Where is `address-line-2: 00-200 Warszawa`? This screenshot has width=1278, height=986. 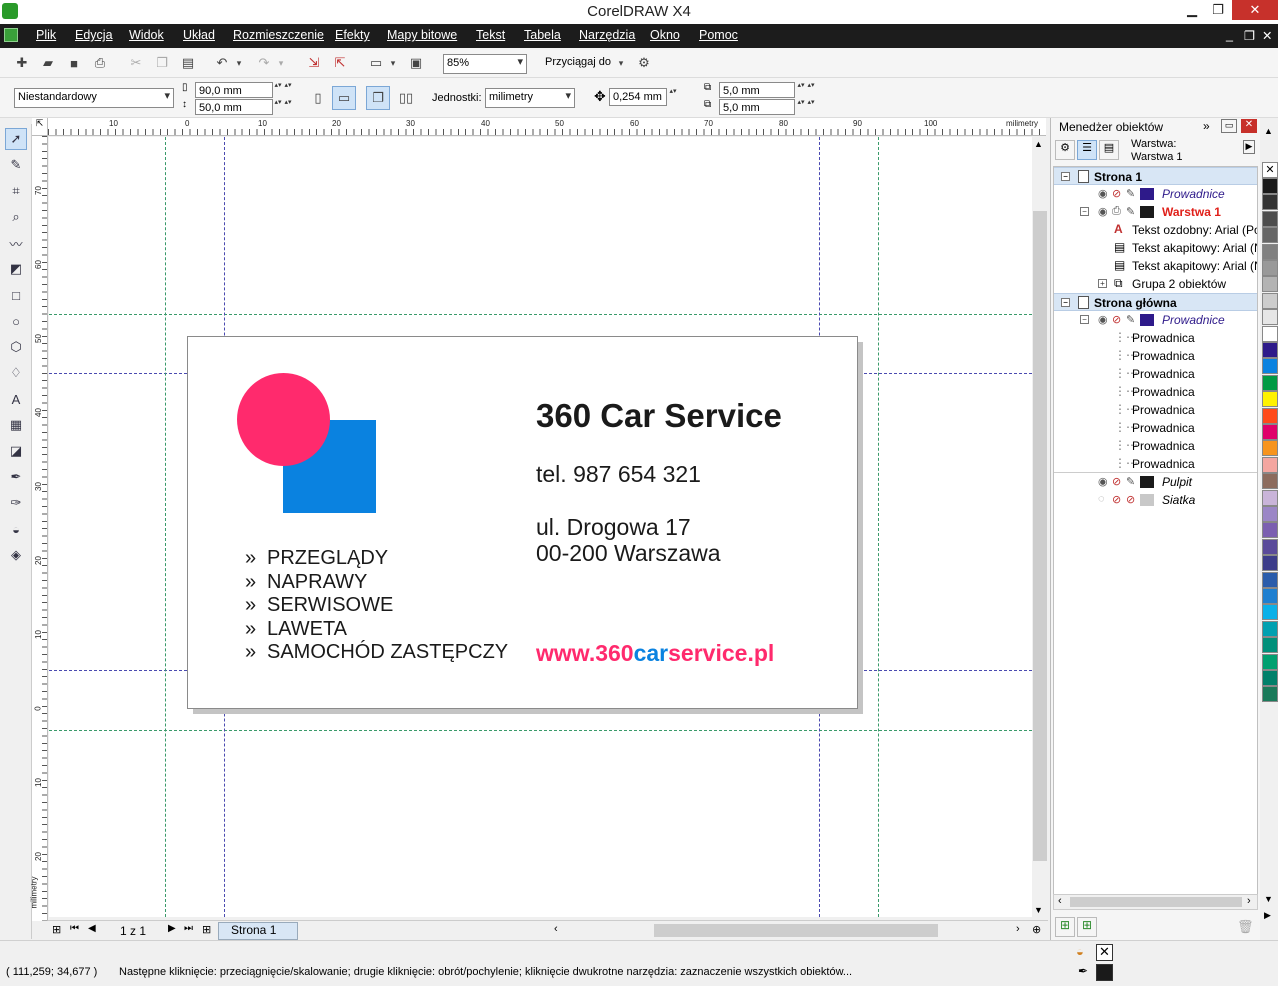
address-line-2: 00-200 Warszawa is located at coordinates (628, 553).